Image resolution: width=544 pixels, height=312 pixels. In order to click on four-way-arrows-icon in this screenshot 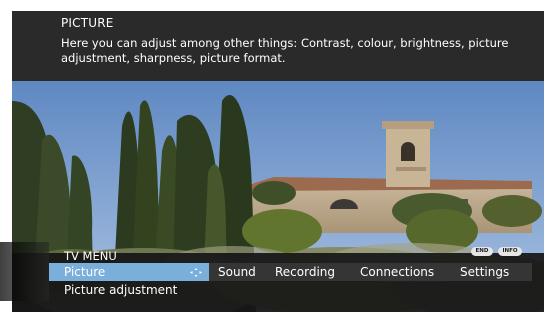, I will do `click(196, 272)`.